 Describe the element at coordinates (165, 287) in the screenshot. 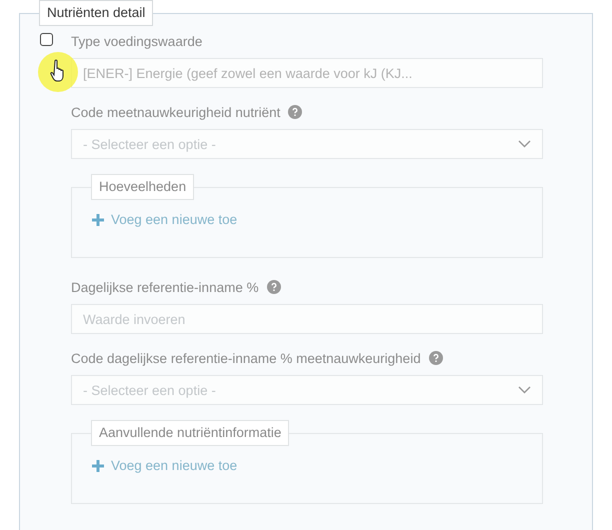

I see `field-label: Dagelijkse referentie-inname %` at that location.